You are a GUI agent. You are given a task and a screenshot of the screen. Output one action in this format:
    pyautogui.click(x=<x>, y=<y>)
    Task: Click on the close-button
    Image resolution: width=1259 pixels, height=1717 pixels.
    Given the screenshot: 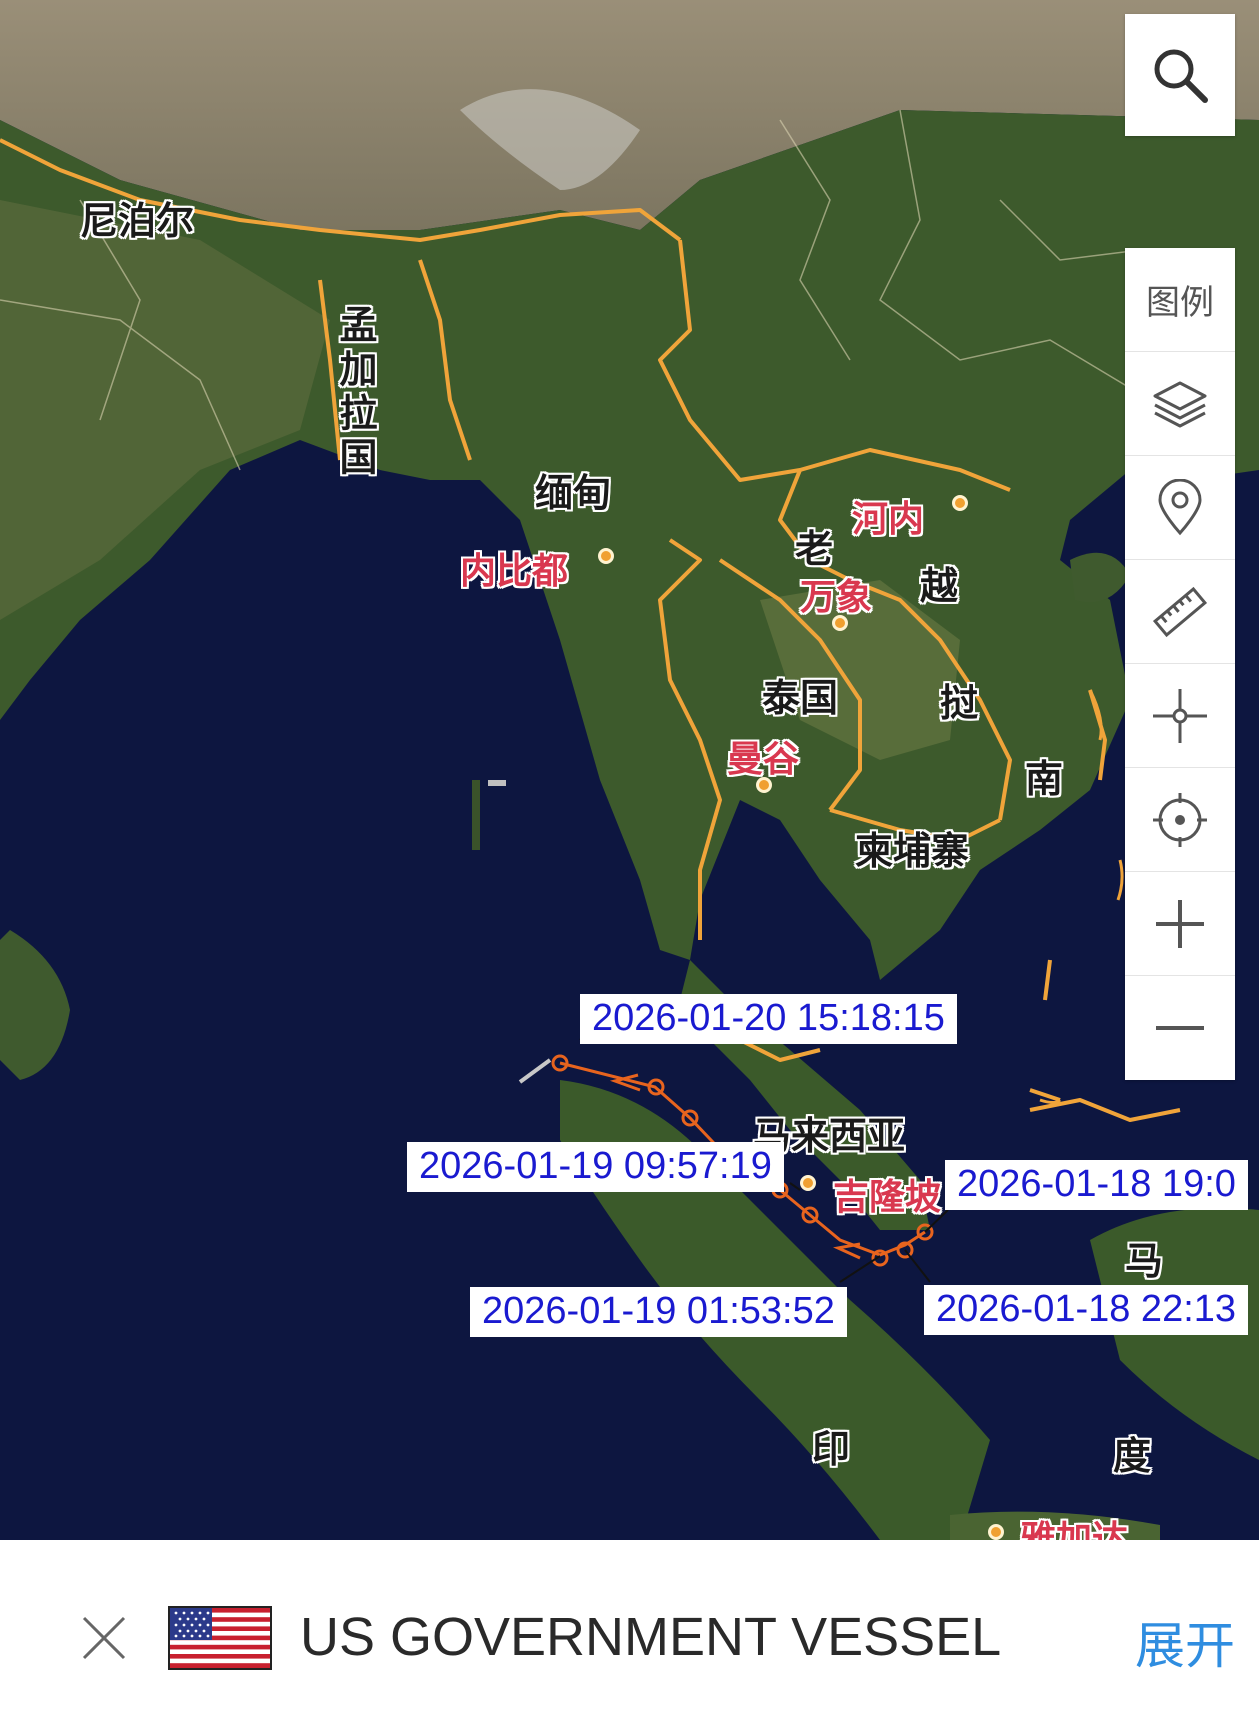 What is the action you would take?
    pyautogui.click(x=104, y=1638)
    